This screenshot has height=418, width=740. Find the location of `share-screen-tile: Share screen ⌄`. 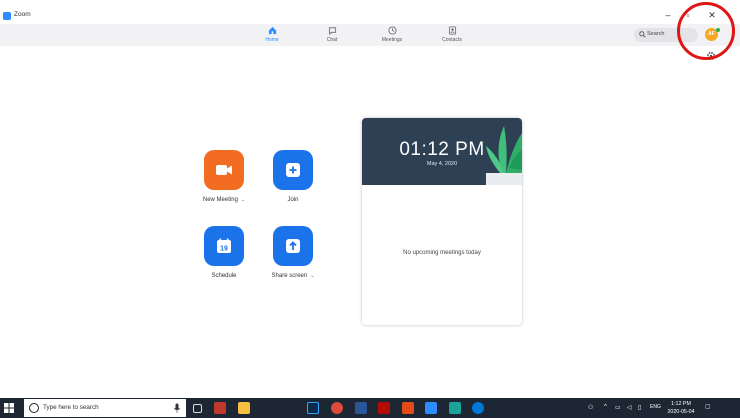

share-screen-tile: Share screen ⌄ is located at coordinates (293, 252).